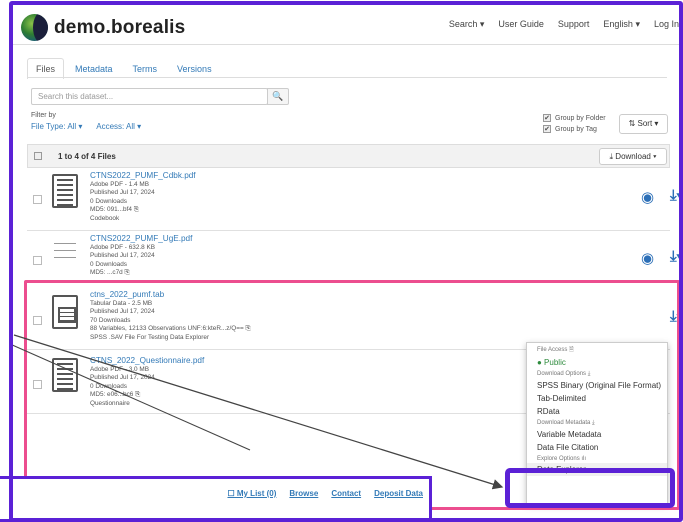 Image resolution: width=683 pixels, height=522 pixels. What do you see at coordinates (46, 68) in the screenshot?
I see `tab-files: Files` at bounding box center [46, 68].